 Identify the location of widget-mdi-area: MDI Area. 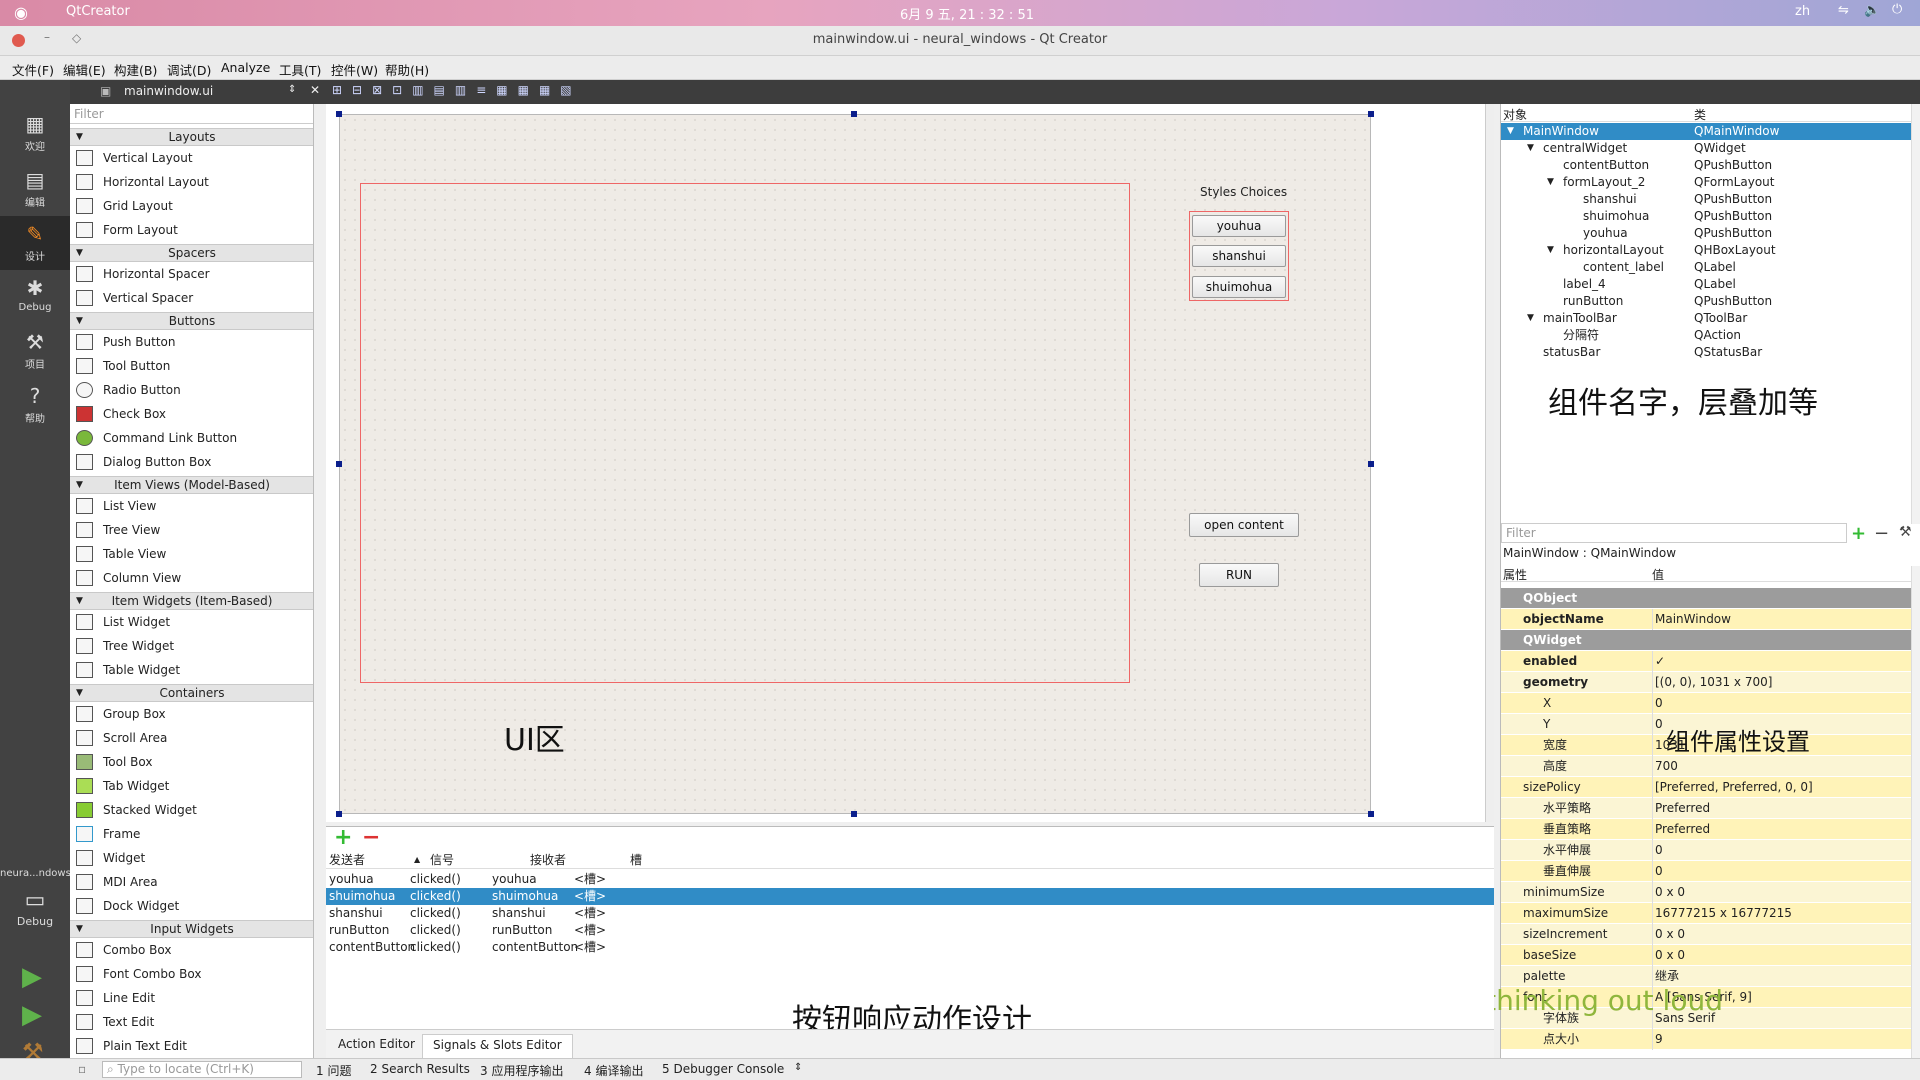
(191, 882).